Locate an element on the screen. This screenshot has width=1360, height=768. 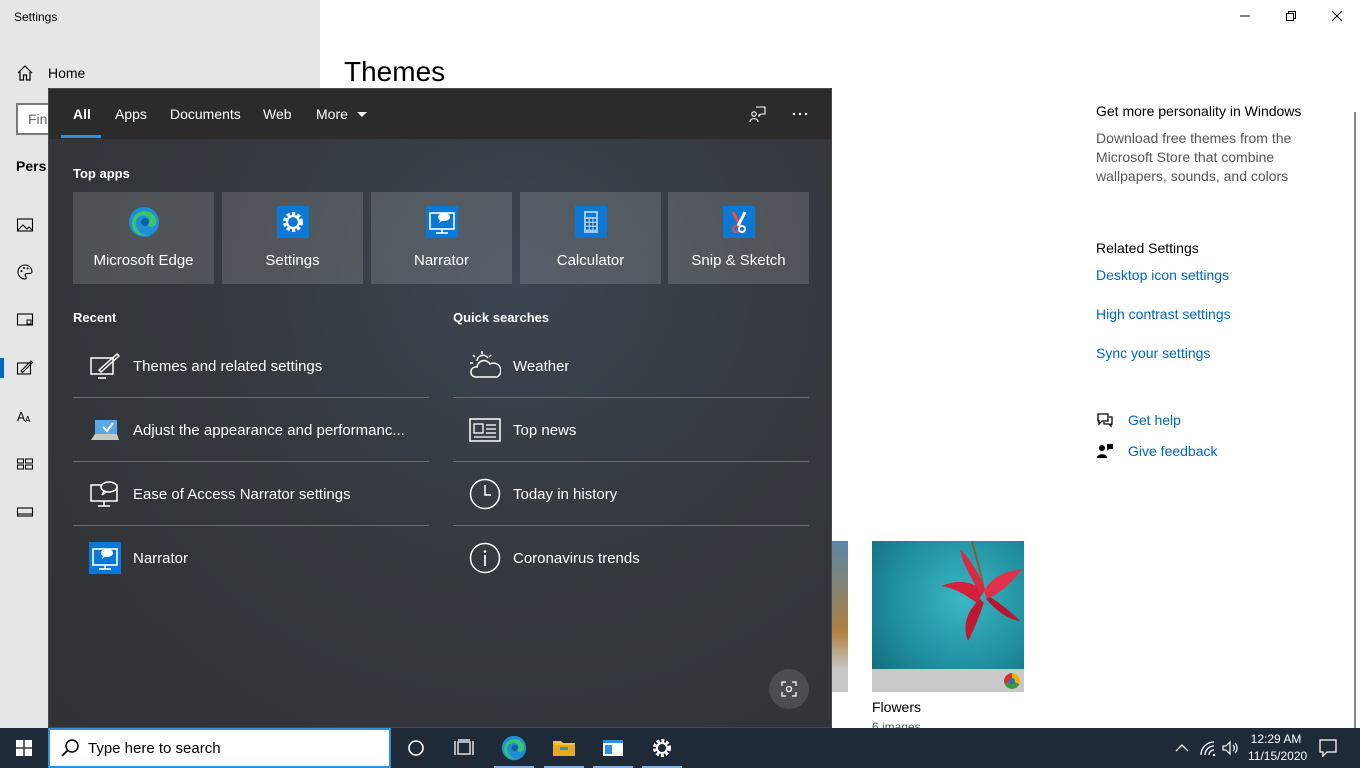
tab-more: More is located at coordinates (342, 114).